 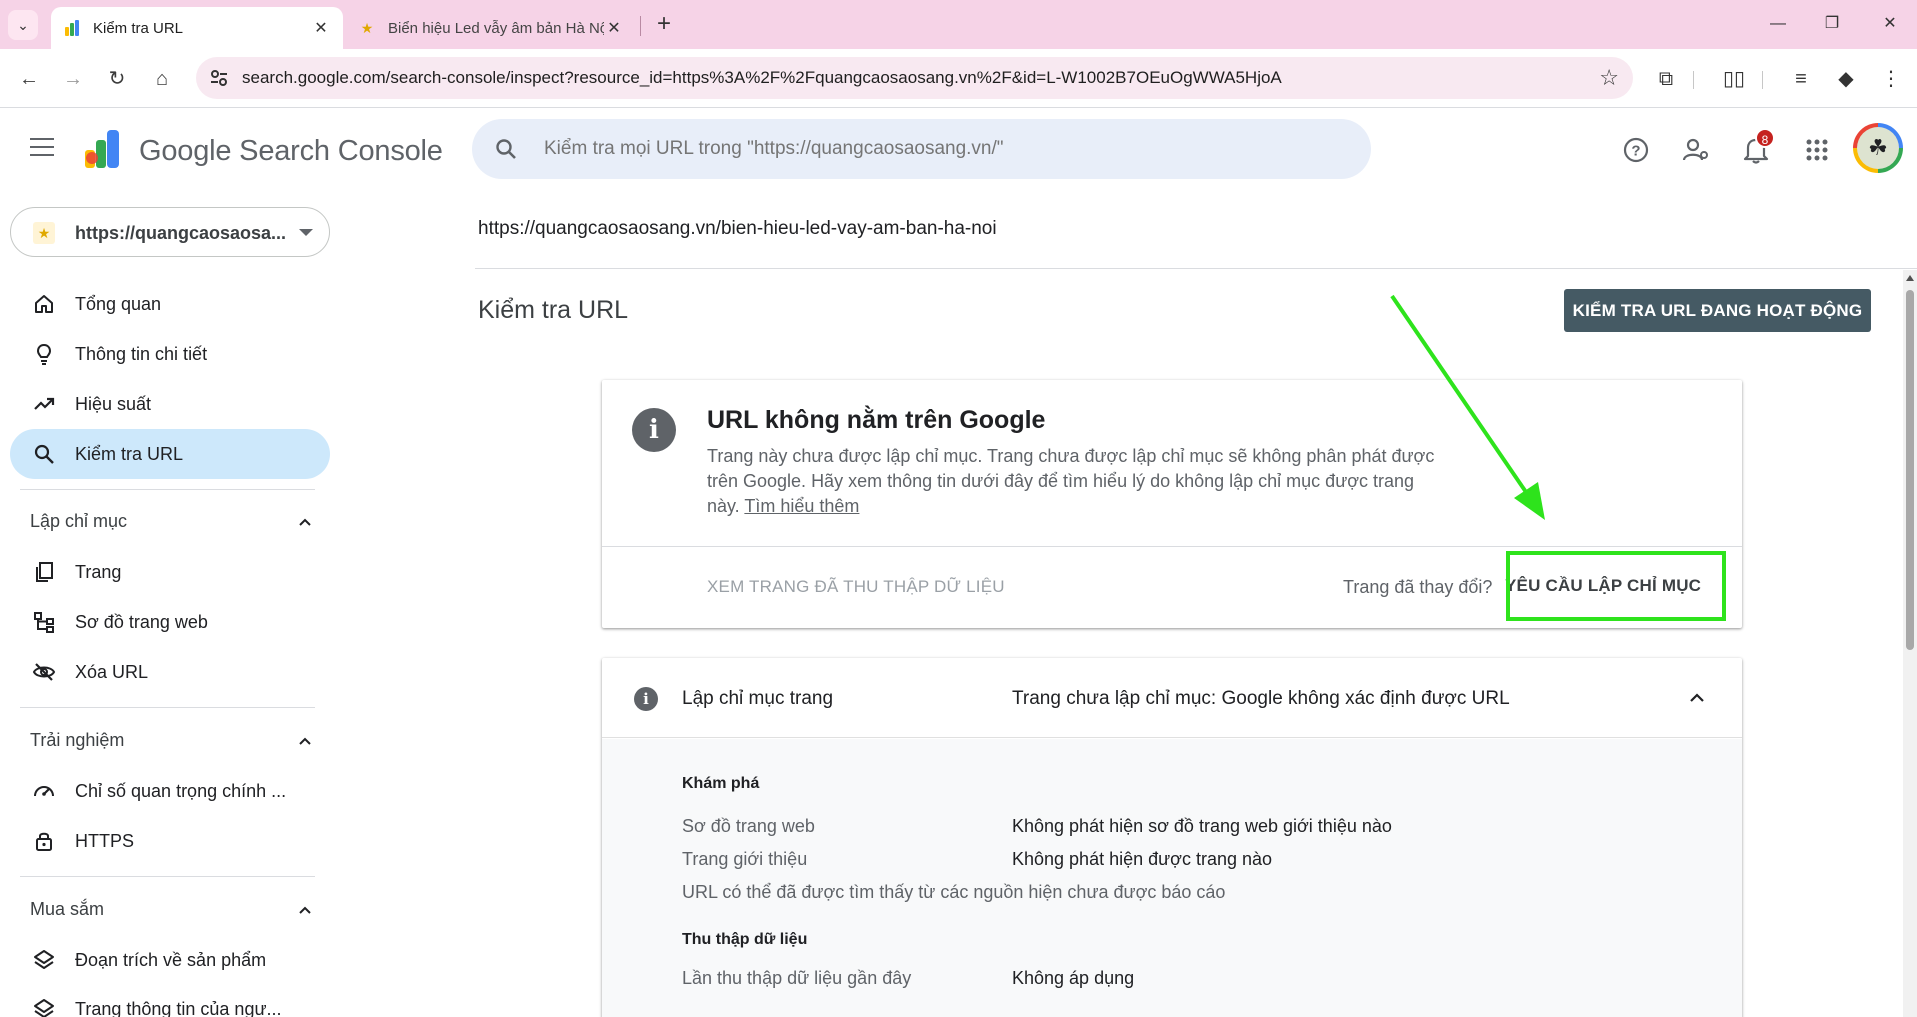 I want to click on reload-icon: ↻, so click(x=117, y=79).